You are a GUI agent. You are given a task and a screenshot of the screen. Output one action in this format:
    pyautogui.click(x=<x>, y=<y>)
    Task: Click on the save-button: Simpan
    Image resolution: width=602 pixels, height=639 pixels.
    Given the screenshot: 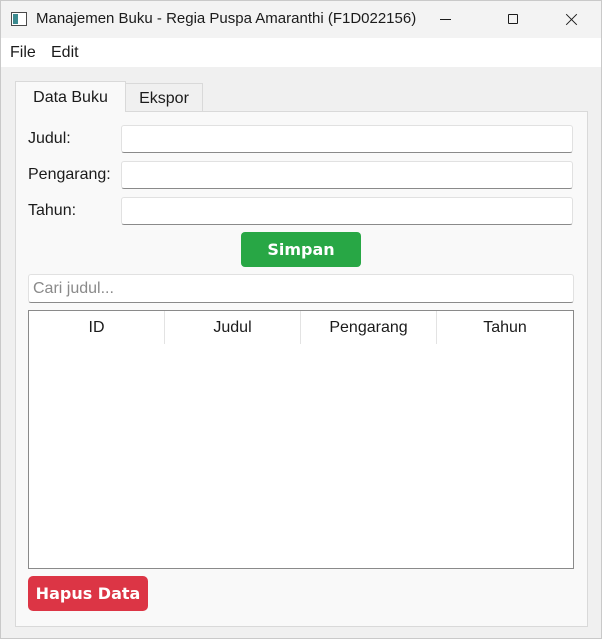 What is the action you would take?
    pyautogui.click(x=301, y=249)
    